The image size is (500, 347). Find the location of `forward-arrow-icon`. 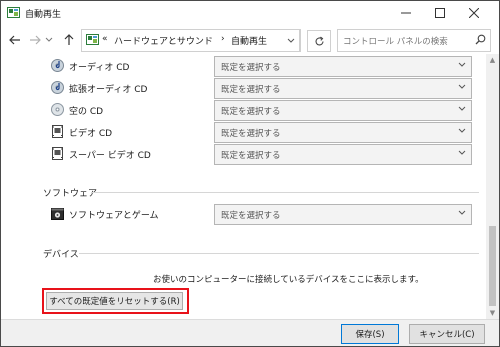

forward-arrow-icon is located at coordinates (35, 40).